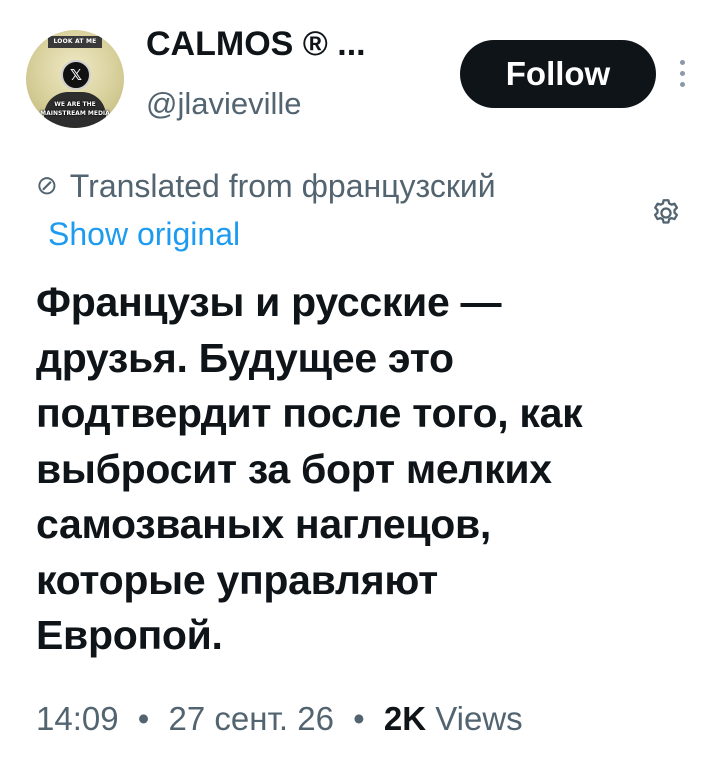  Describe the element at coordinates (479, 718) in the screenshot. I see `views-label: Views` at that location.